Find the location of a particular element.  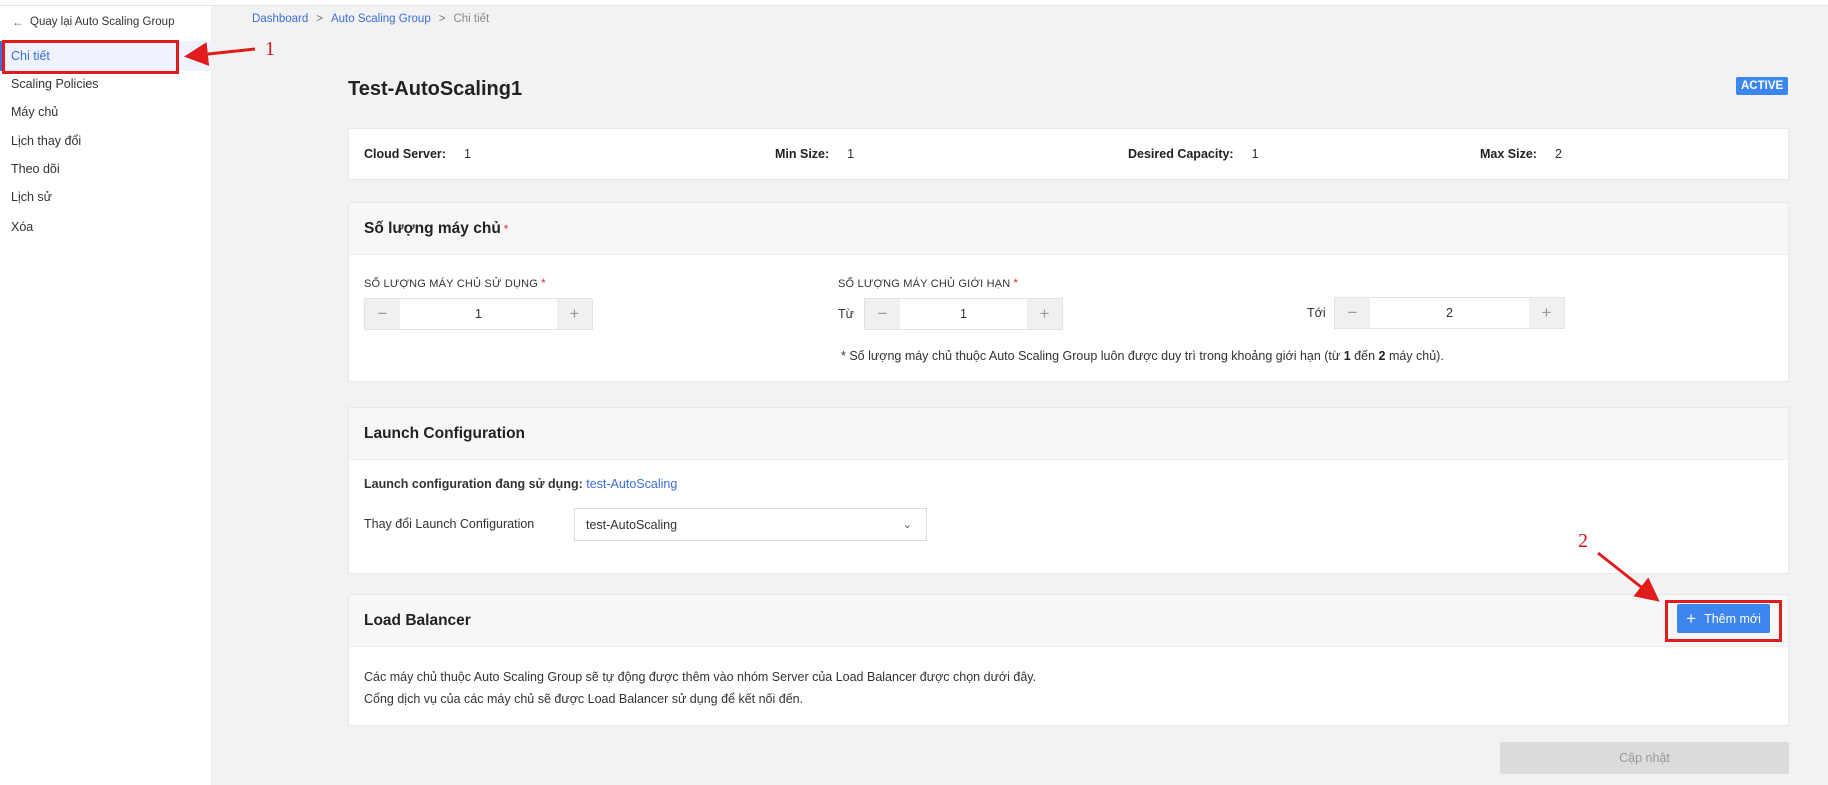

annotation-number-2: 2 is located at coordinates (1583, 541).